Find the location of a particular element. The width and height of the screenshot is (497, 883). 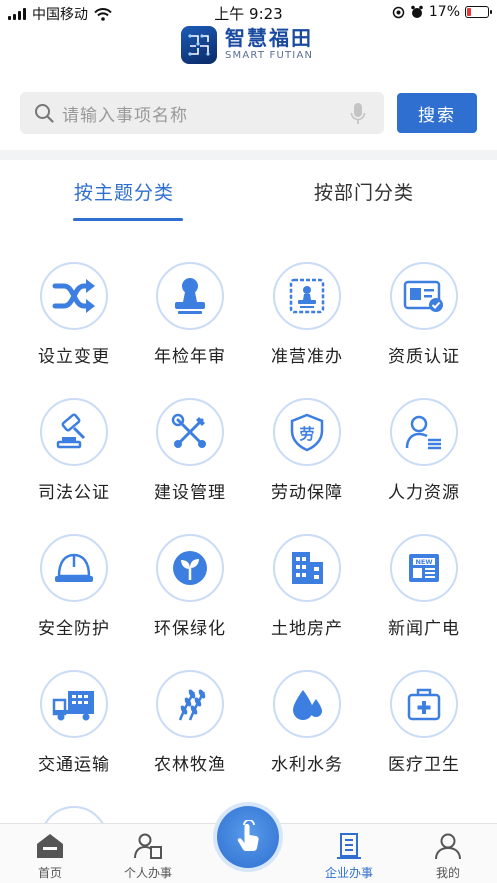

category-label: 设立变更 is located at coordinates (74, 357).